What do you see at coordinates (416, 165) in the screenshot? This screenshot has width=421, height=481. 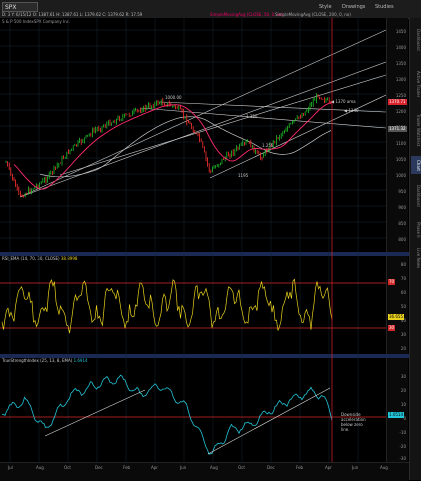 I see `sidebar-tab-chart: Chart` at bounding box center [416, 165].